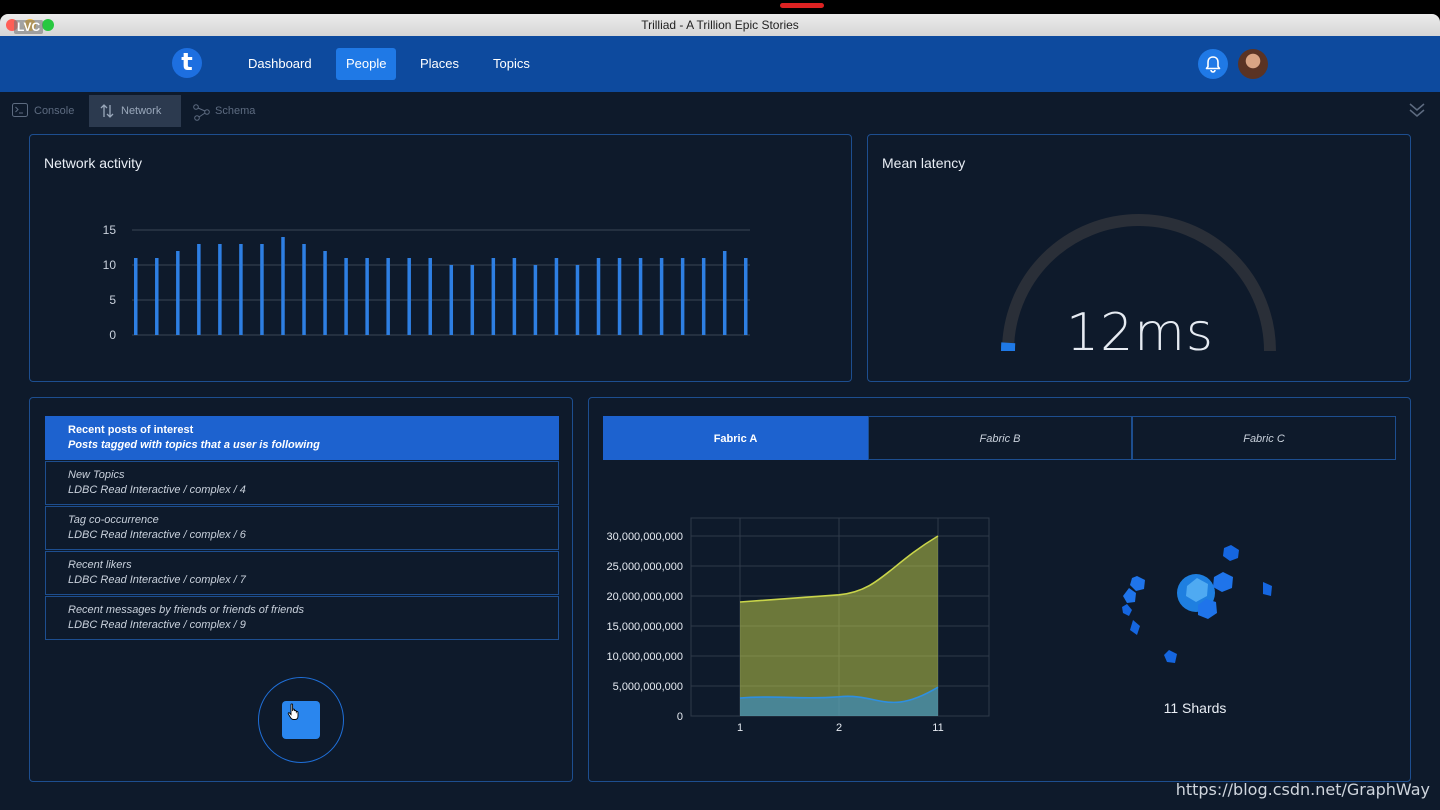  Describe the element at coordinates (1253, 64) in the screenshot. I see `user-avatar` at that location.